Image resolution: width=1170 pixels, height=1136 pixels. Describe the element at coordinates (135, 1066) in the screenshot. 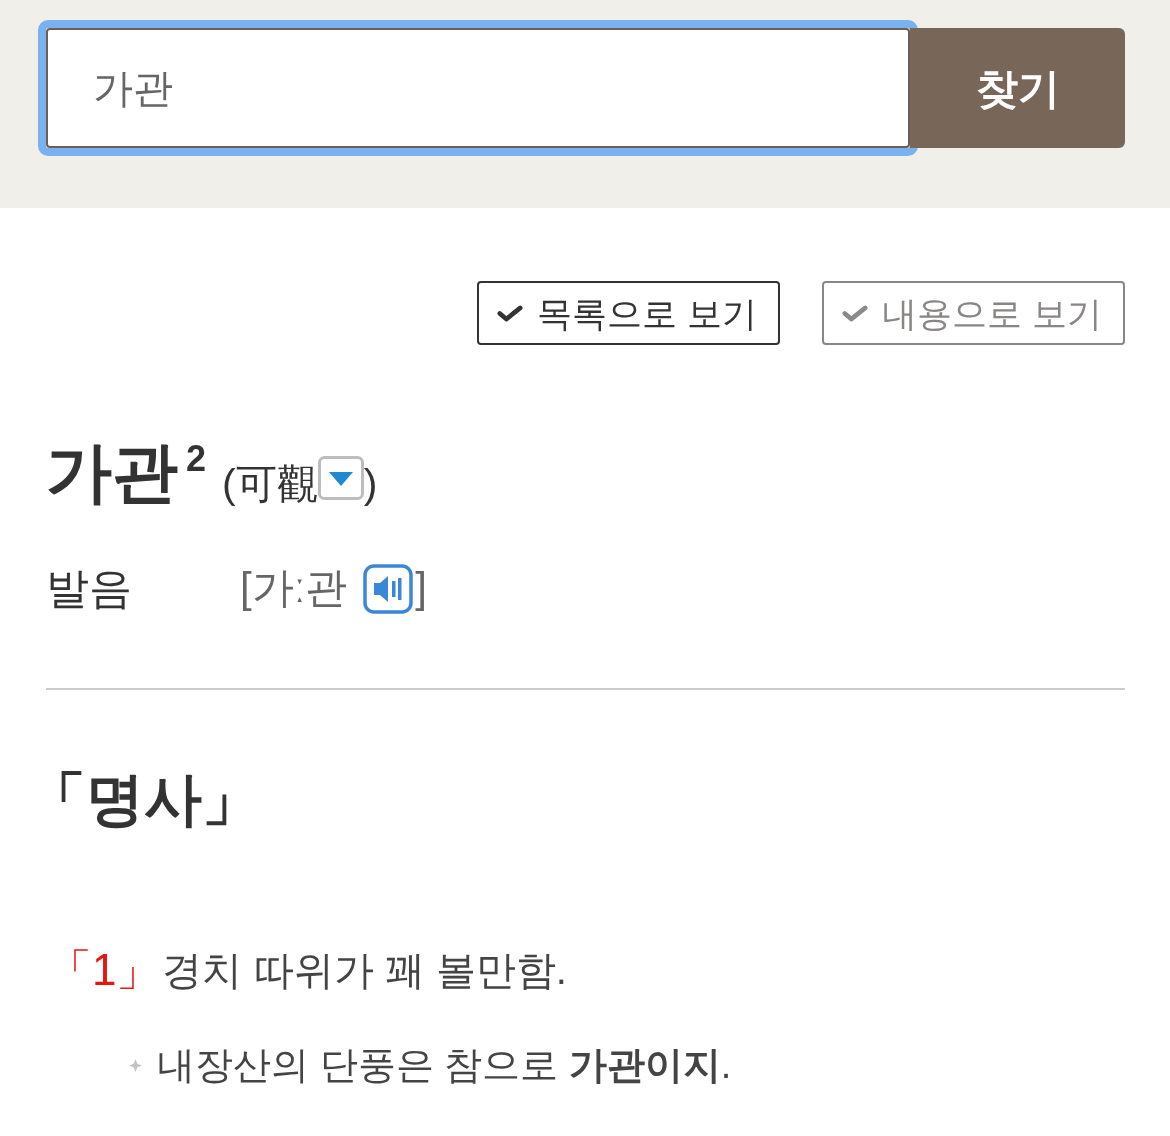

I see `bullet-icon` at that location.